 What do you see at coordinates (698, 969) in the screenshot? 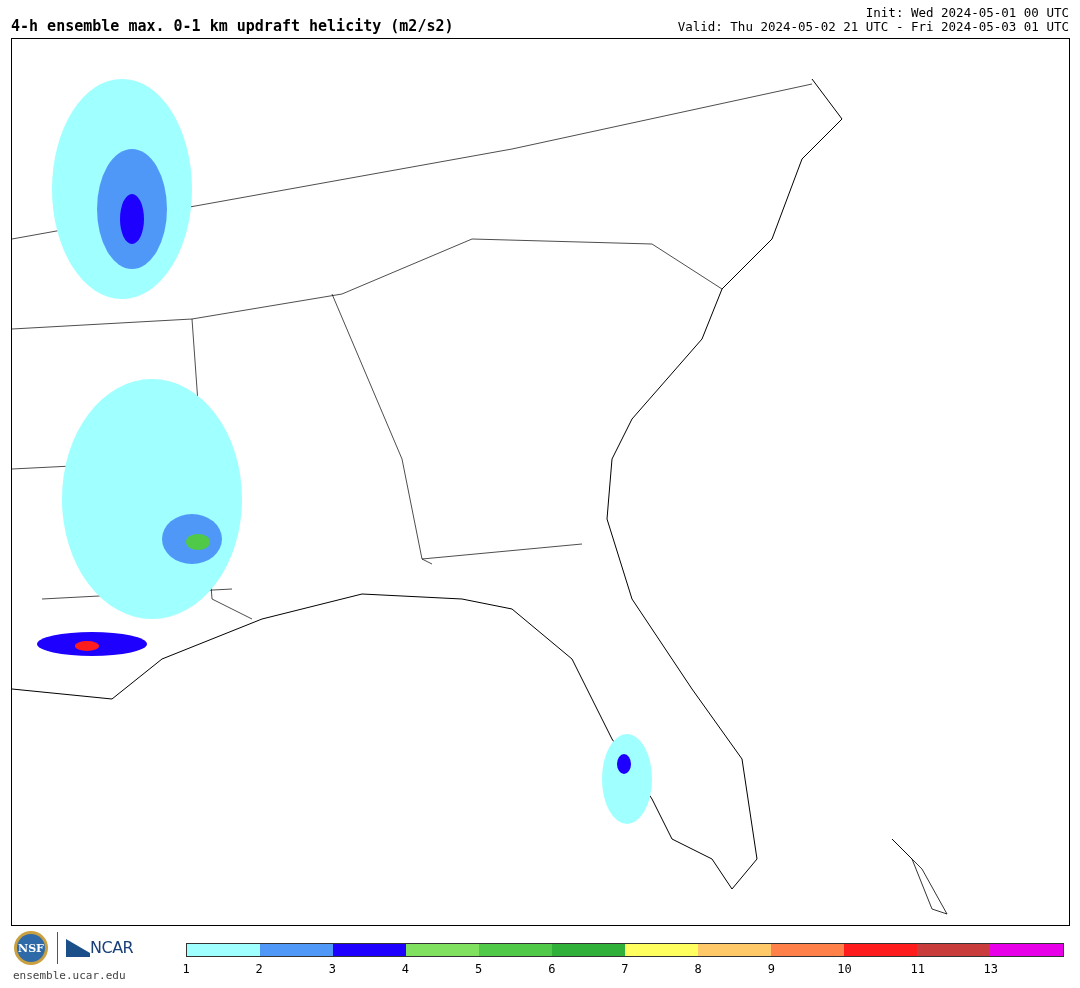
I see `legend-label: 8` at bounding box center [698, 969].